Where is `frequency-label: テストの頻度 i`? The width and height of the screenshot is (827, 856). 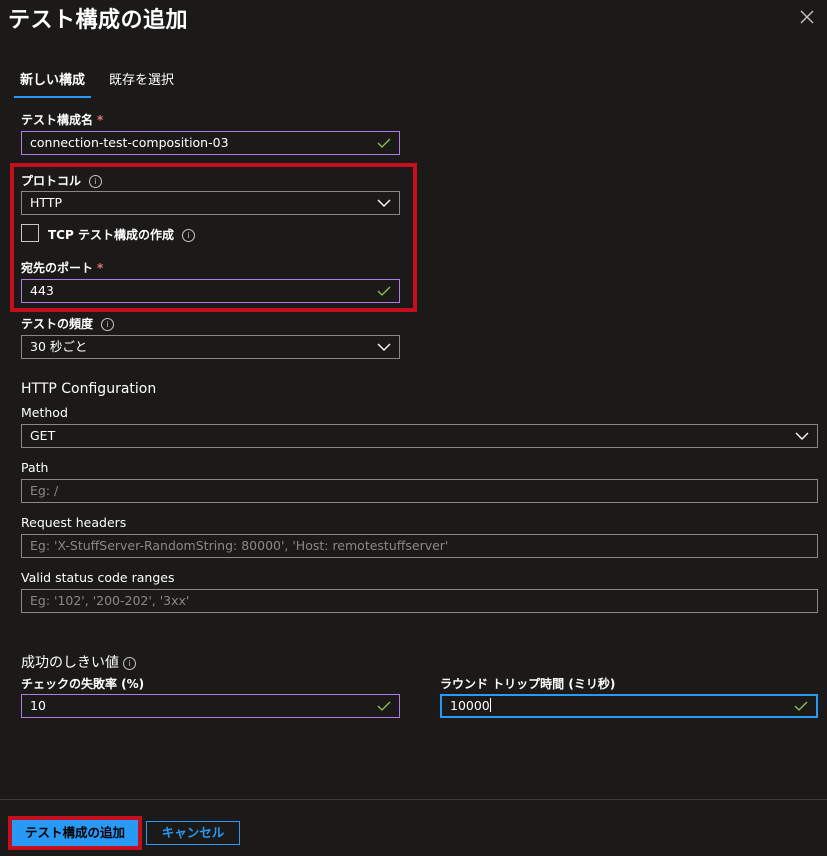 frequency-label: テストの頻度 i is located at coordinates (68, 323).